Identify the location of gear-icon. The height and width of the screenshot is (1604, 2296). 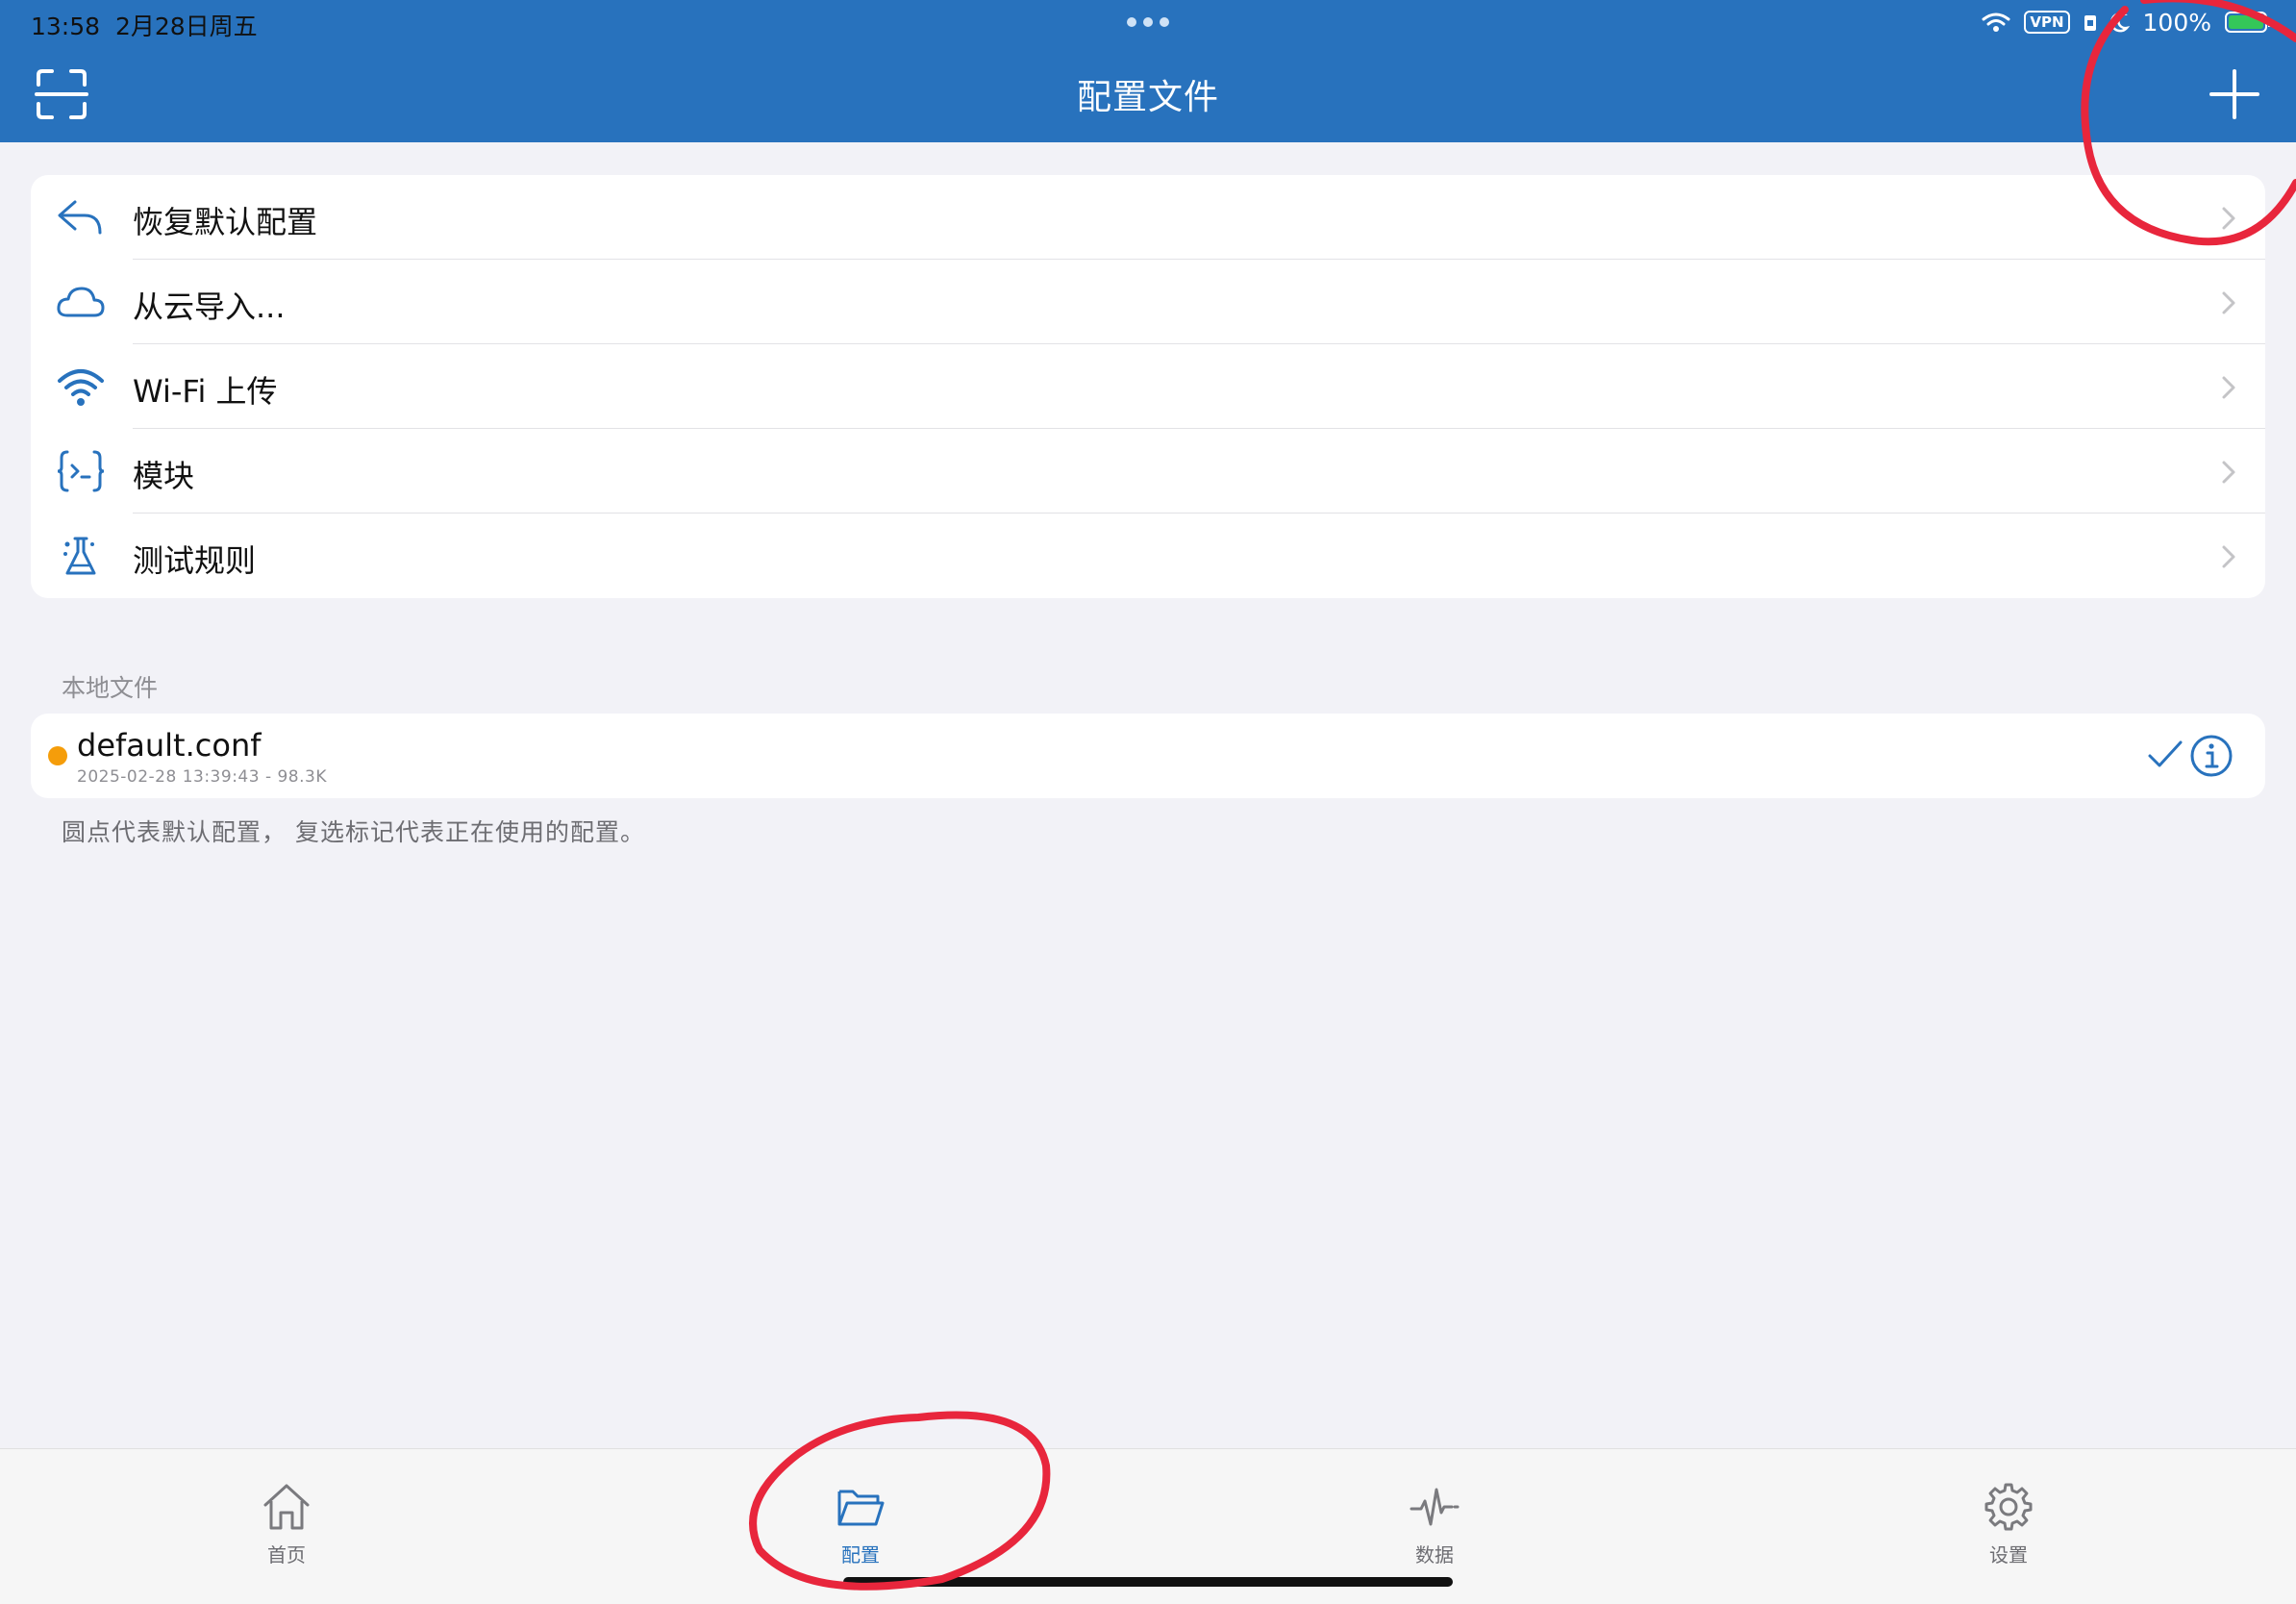
(2009, 1507).